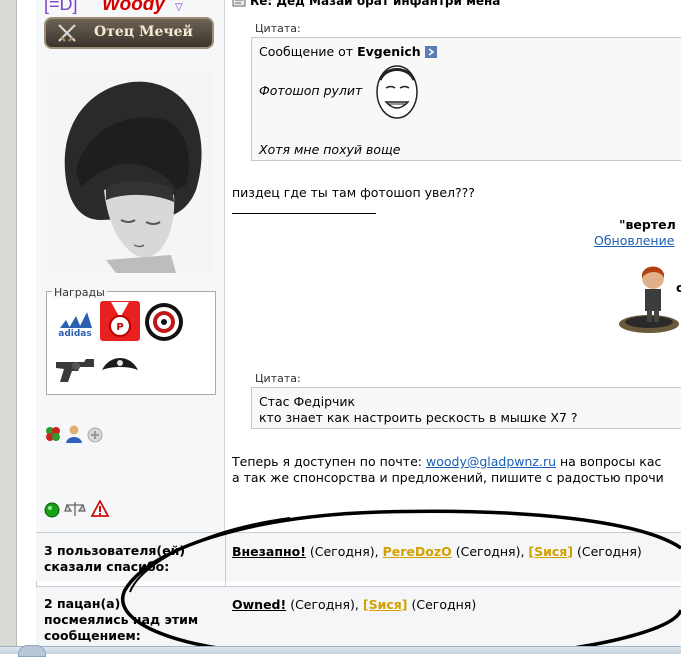 The image size is (681, 657). What do you see at coordinates (32, 651) in the screenshot?
I see `taskbar-button` at bounding box center [32, 651].